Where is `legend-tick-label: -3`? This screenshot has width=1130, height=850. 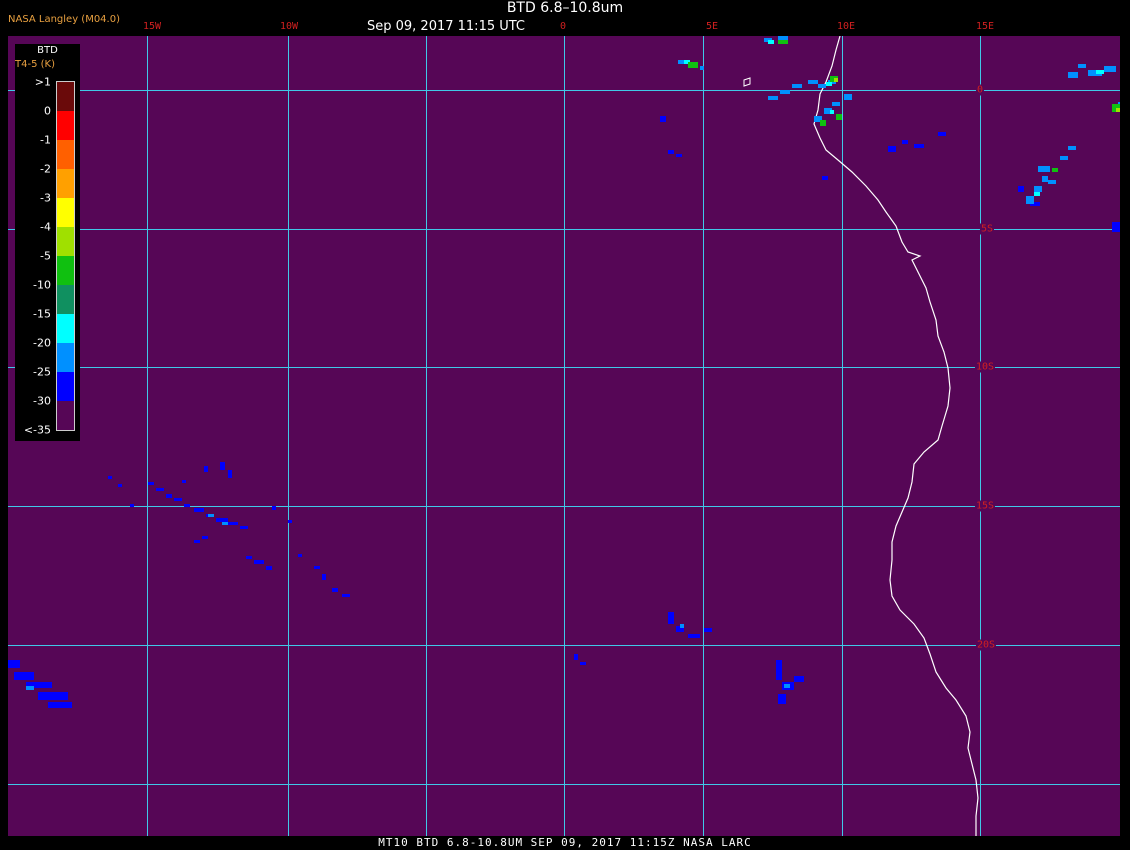 legend-tick-label: -3 is located at coordinates (45, 198).